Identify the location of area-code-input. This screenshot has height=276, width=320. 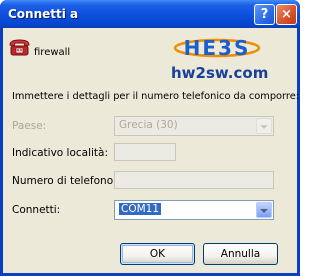
(145, 152).